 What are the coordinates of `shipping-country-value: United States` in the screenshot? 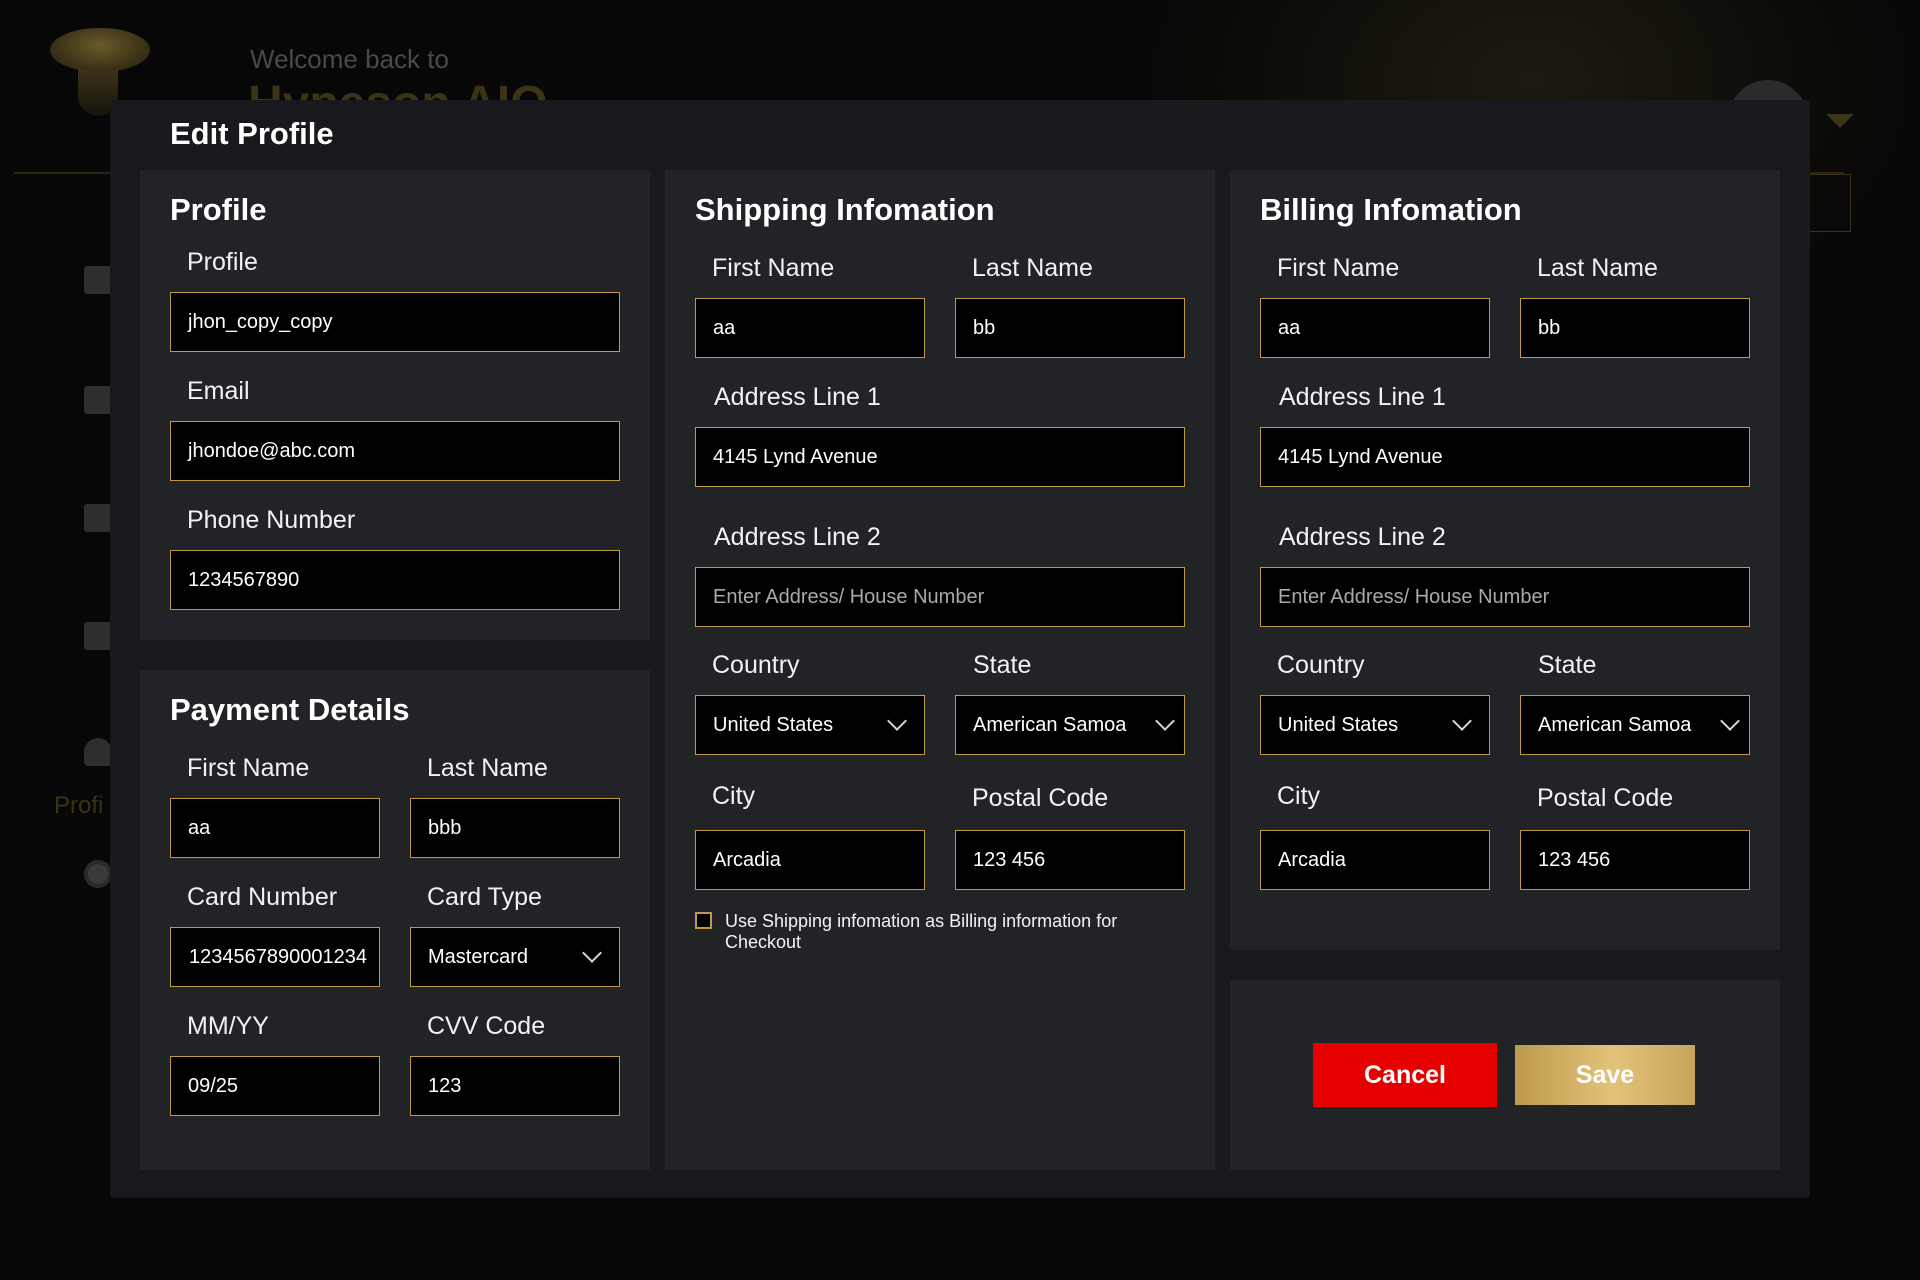 It's located at (773, 724).